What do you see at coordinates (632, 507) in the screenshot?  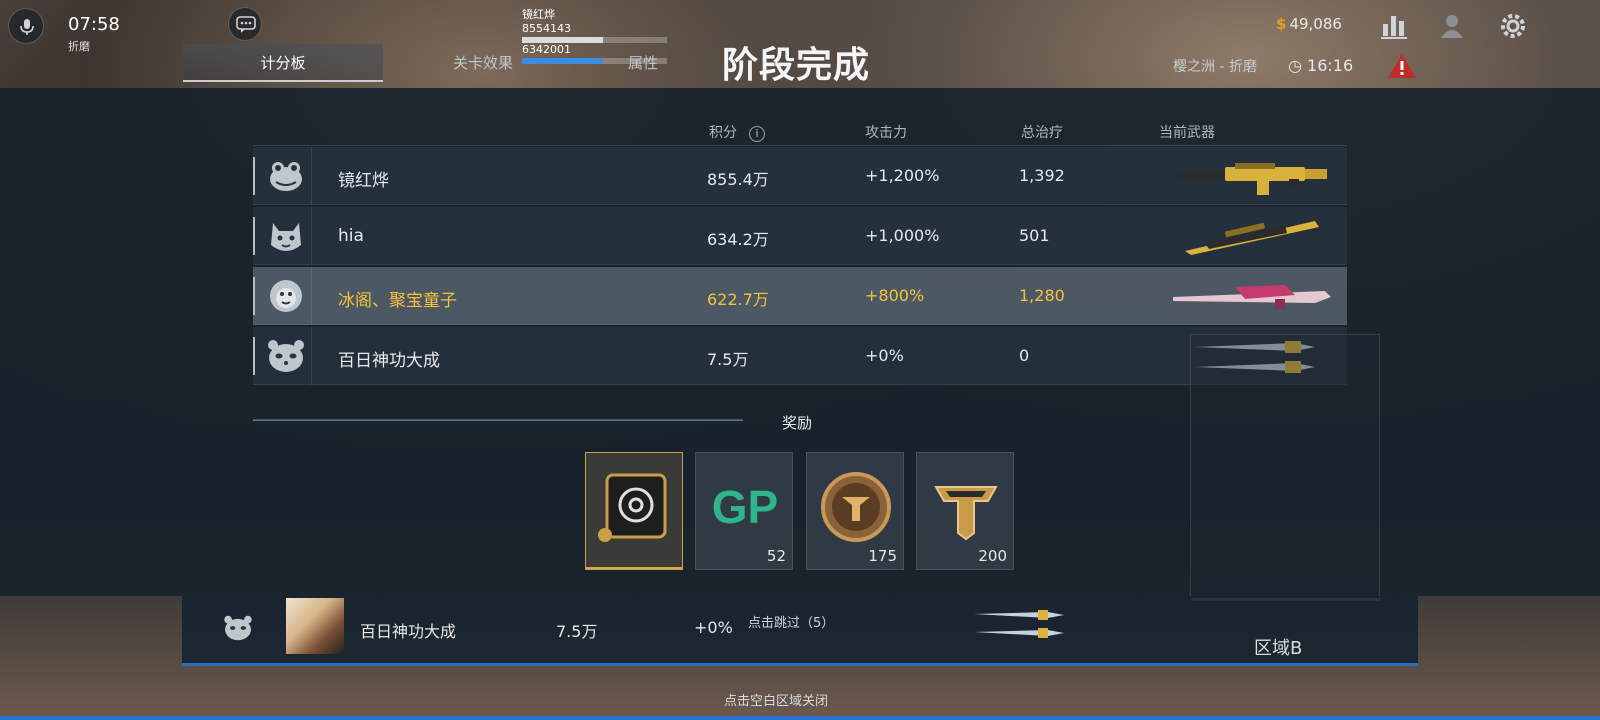 I see `emblem-card-icon` at bounding box center [632, 507].